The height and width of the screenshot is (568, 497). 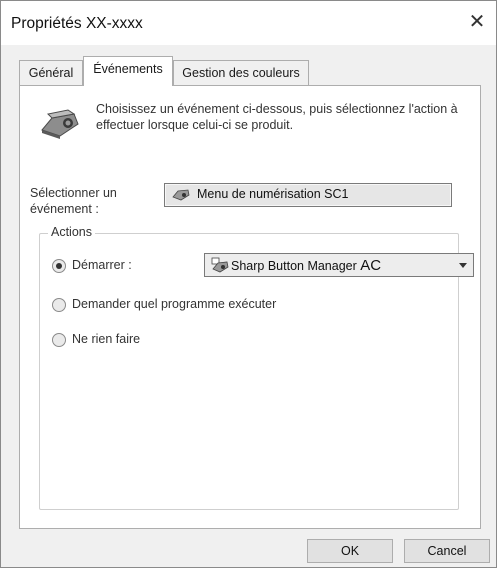 What do you see at coordinates (128, 71) in the screenshot?
I see `tab-evenements: Événements` at bounding box center [128, 71].